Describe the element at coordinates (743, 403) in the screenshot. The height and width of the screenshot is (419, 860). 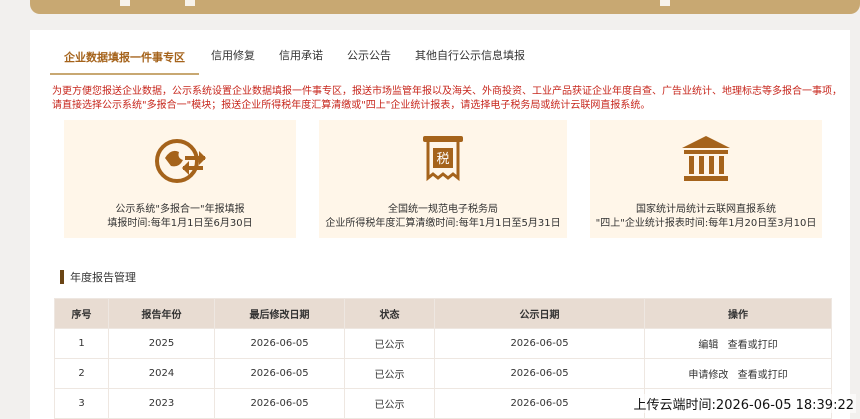
I see `upload-timestamp-watermark: 上传云端时间:2026-06-05 18:39:22` at that location.